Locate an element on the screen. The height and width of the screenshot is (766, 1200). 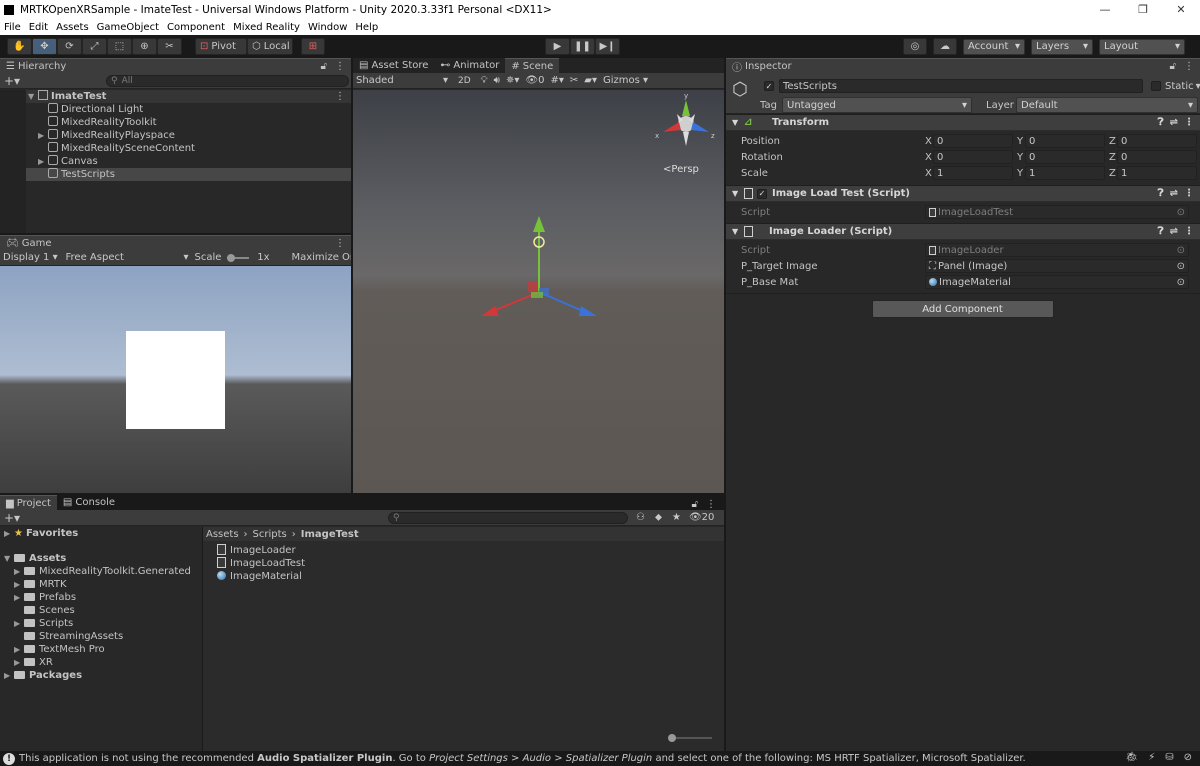
menu-component: Component is located at coordinates (196, 27).